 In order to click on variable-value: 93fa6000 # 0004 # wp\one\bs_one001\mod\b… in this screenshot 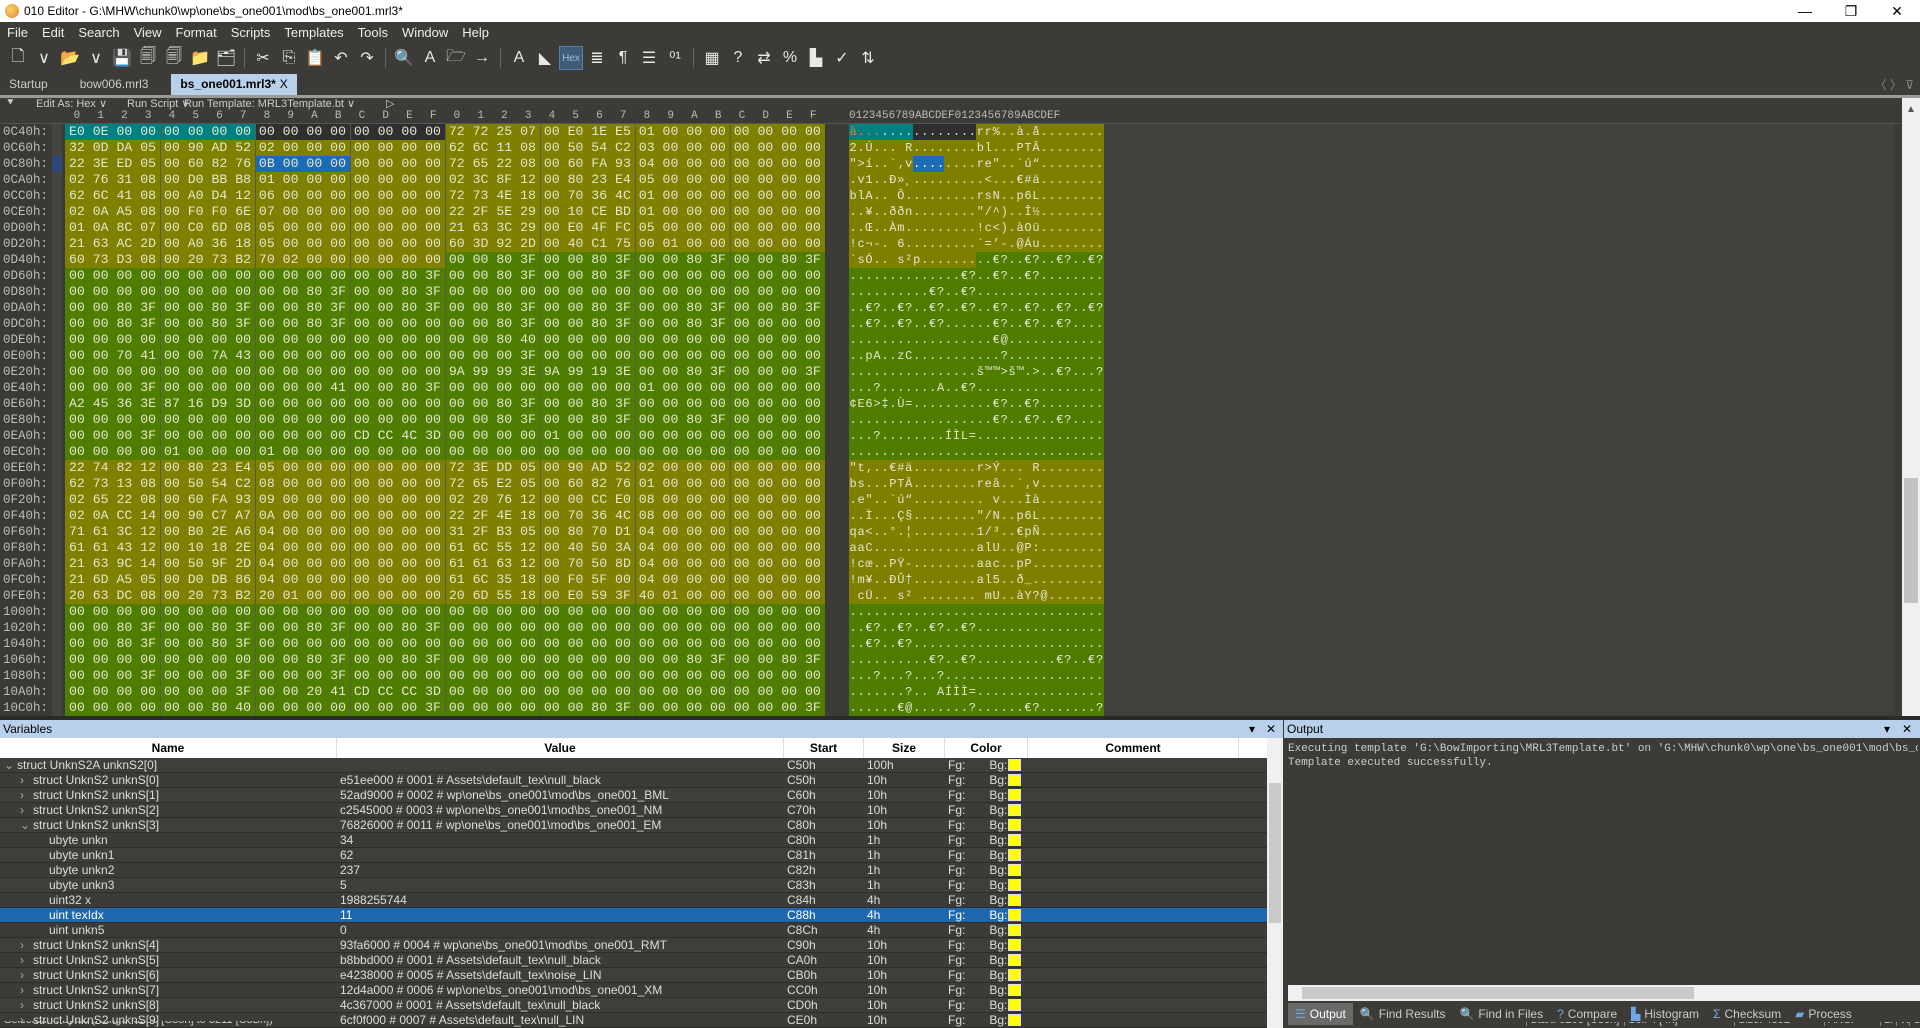, I will do `click(560, 945)`.